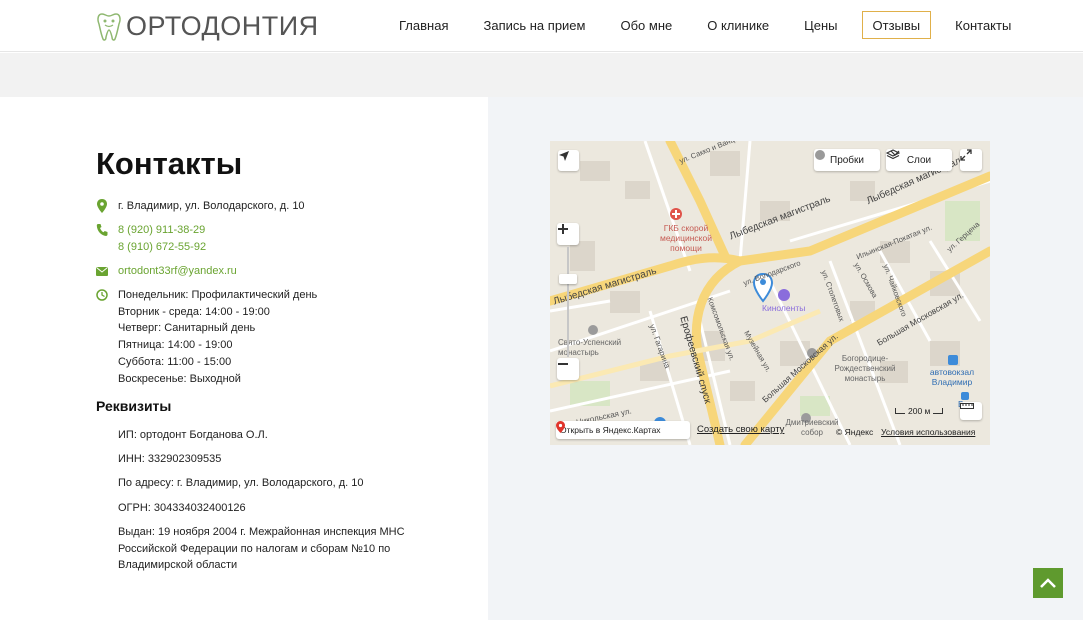 The image size is (1083, 620). I want to click on nav-item-appointment: Запись на прием, so click(534, 25).